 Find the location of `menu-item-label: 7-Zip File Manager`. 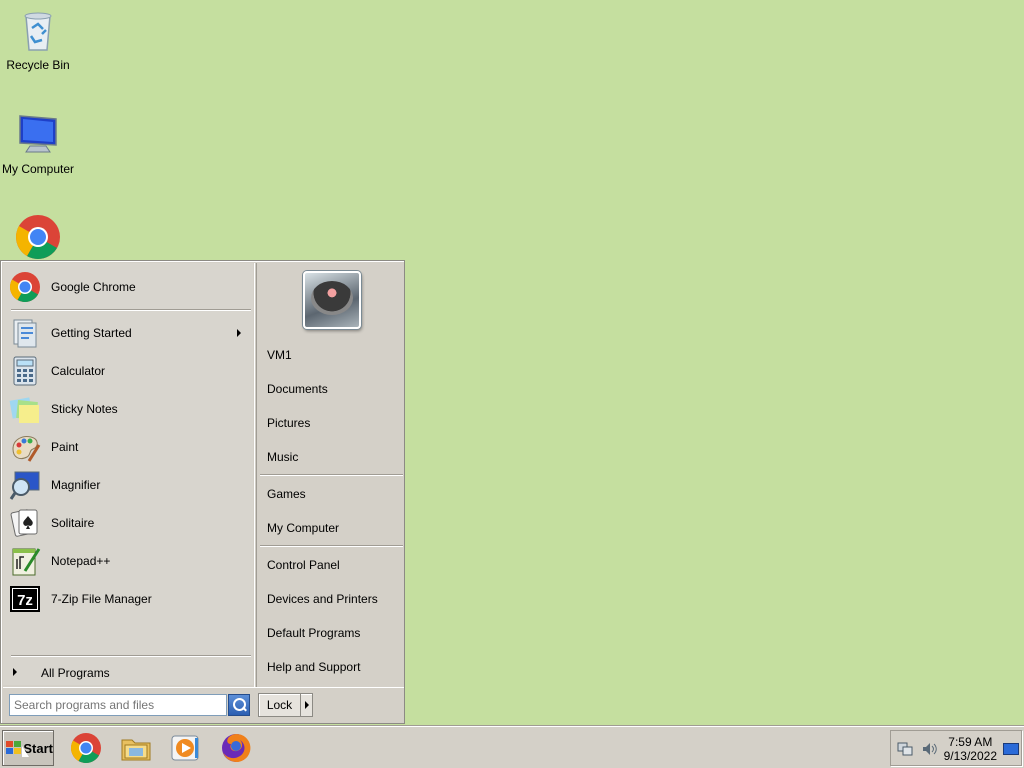

menu-item-label: 7-Zip File Manager is located at coordinates (101, 599).